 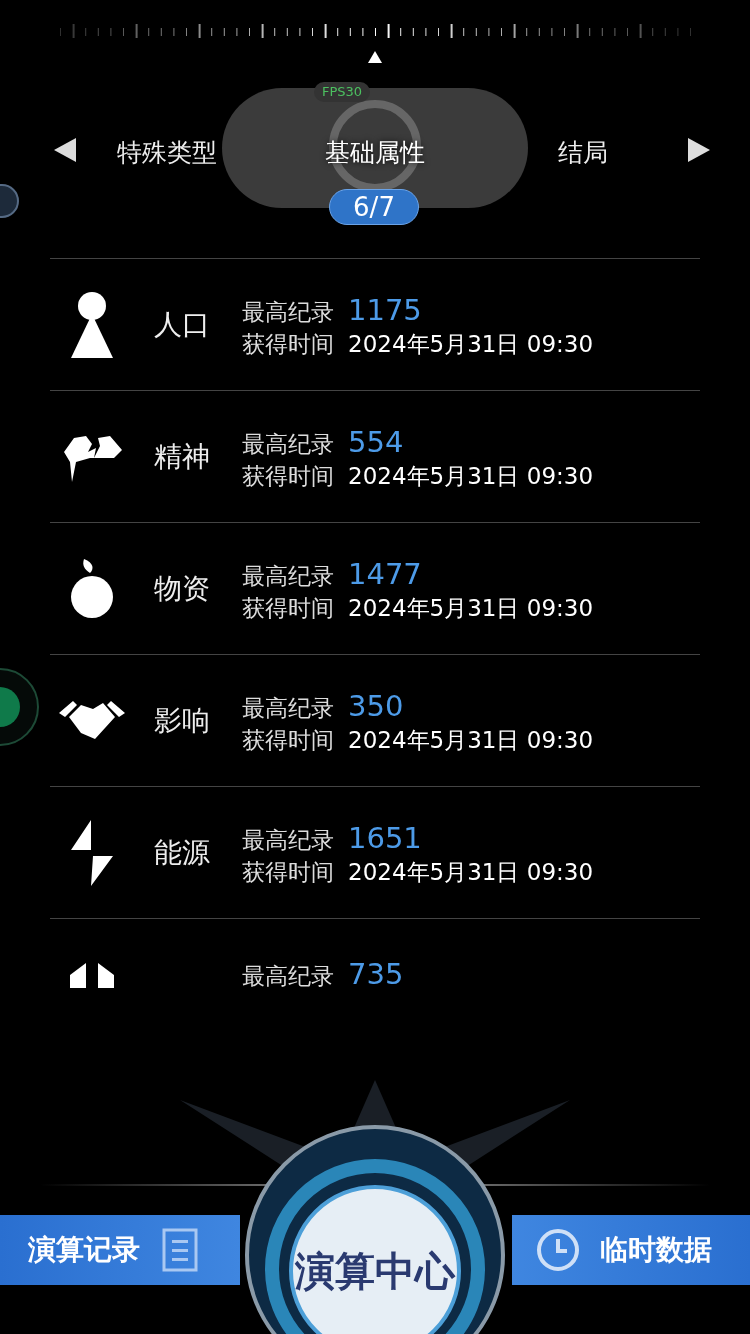 What do you see at coordinates (65, 150) in the screenshot?
I see `previous-arrow-icon` at bounding box center [65, 150].